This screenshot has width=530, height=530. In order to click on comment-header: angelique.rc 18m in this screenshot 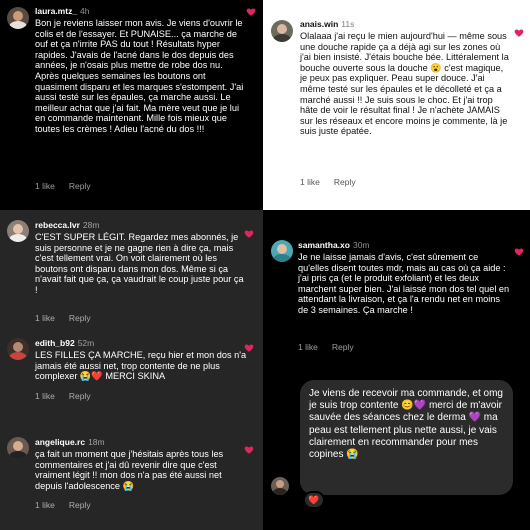, I will do `click(70, 442)`.